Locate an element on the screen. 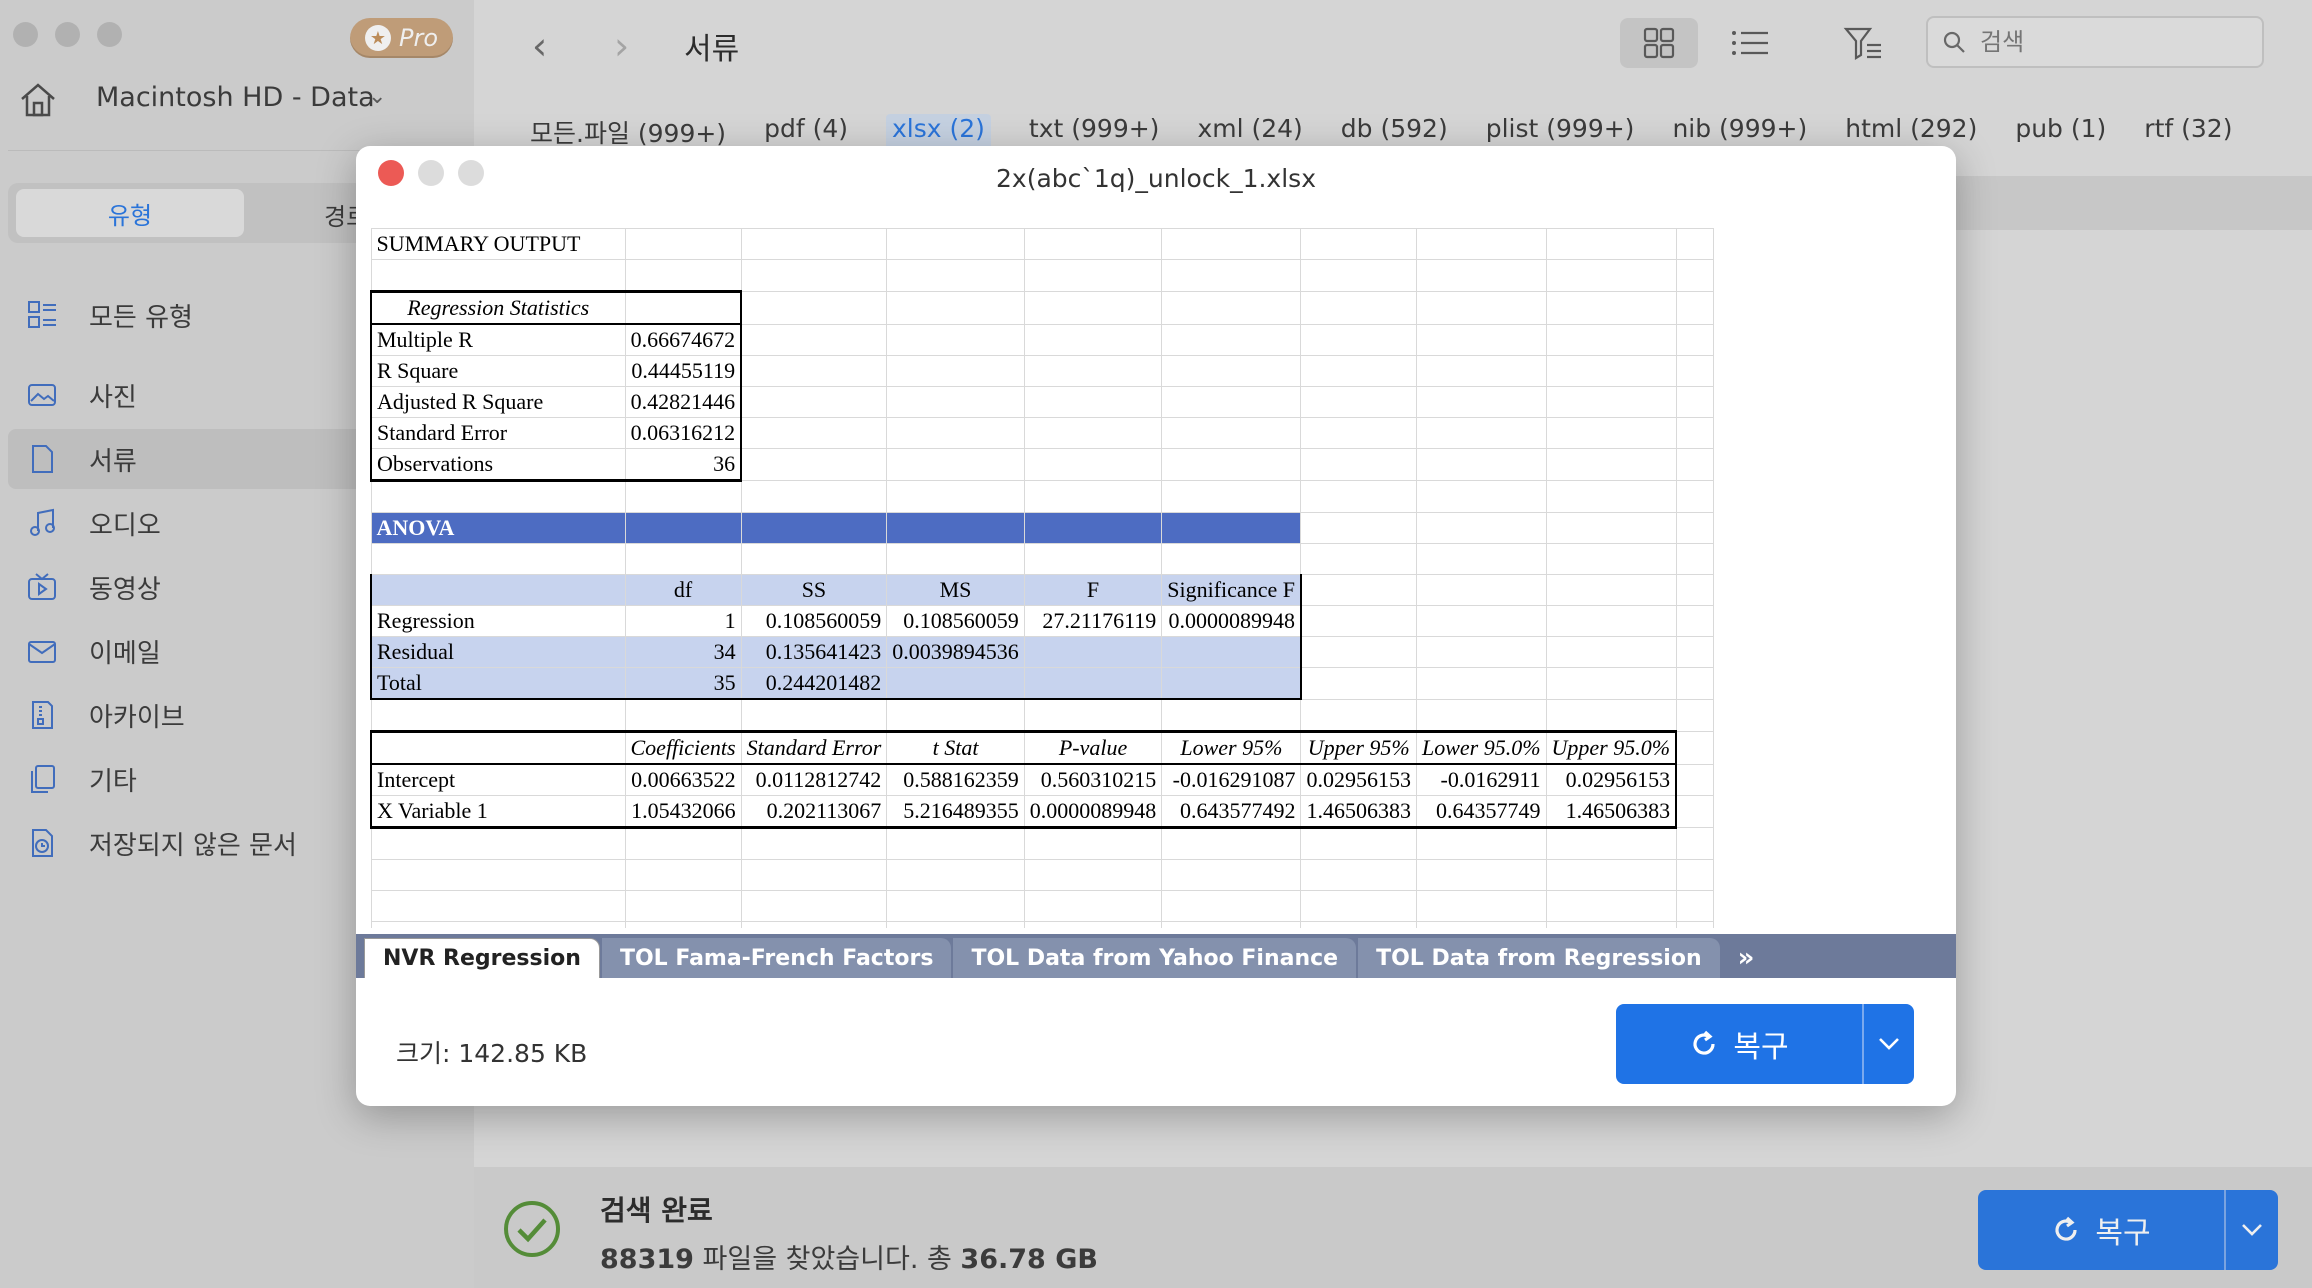  cell-header: SS is located at coordinates (814, 590).